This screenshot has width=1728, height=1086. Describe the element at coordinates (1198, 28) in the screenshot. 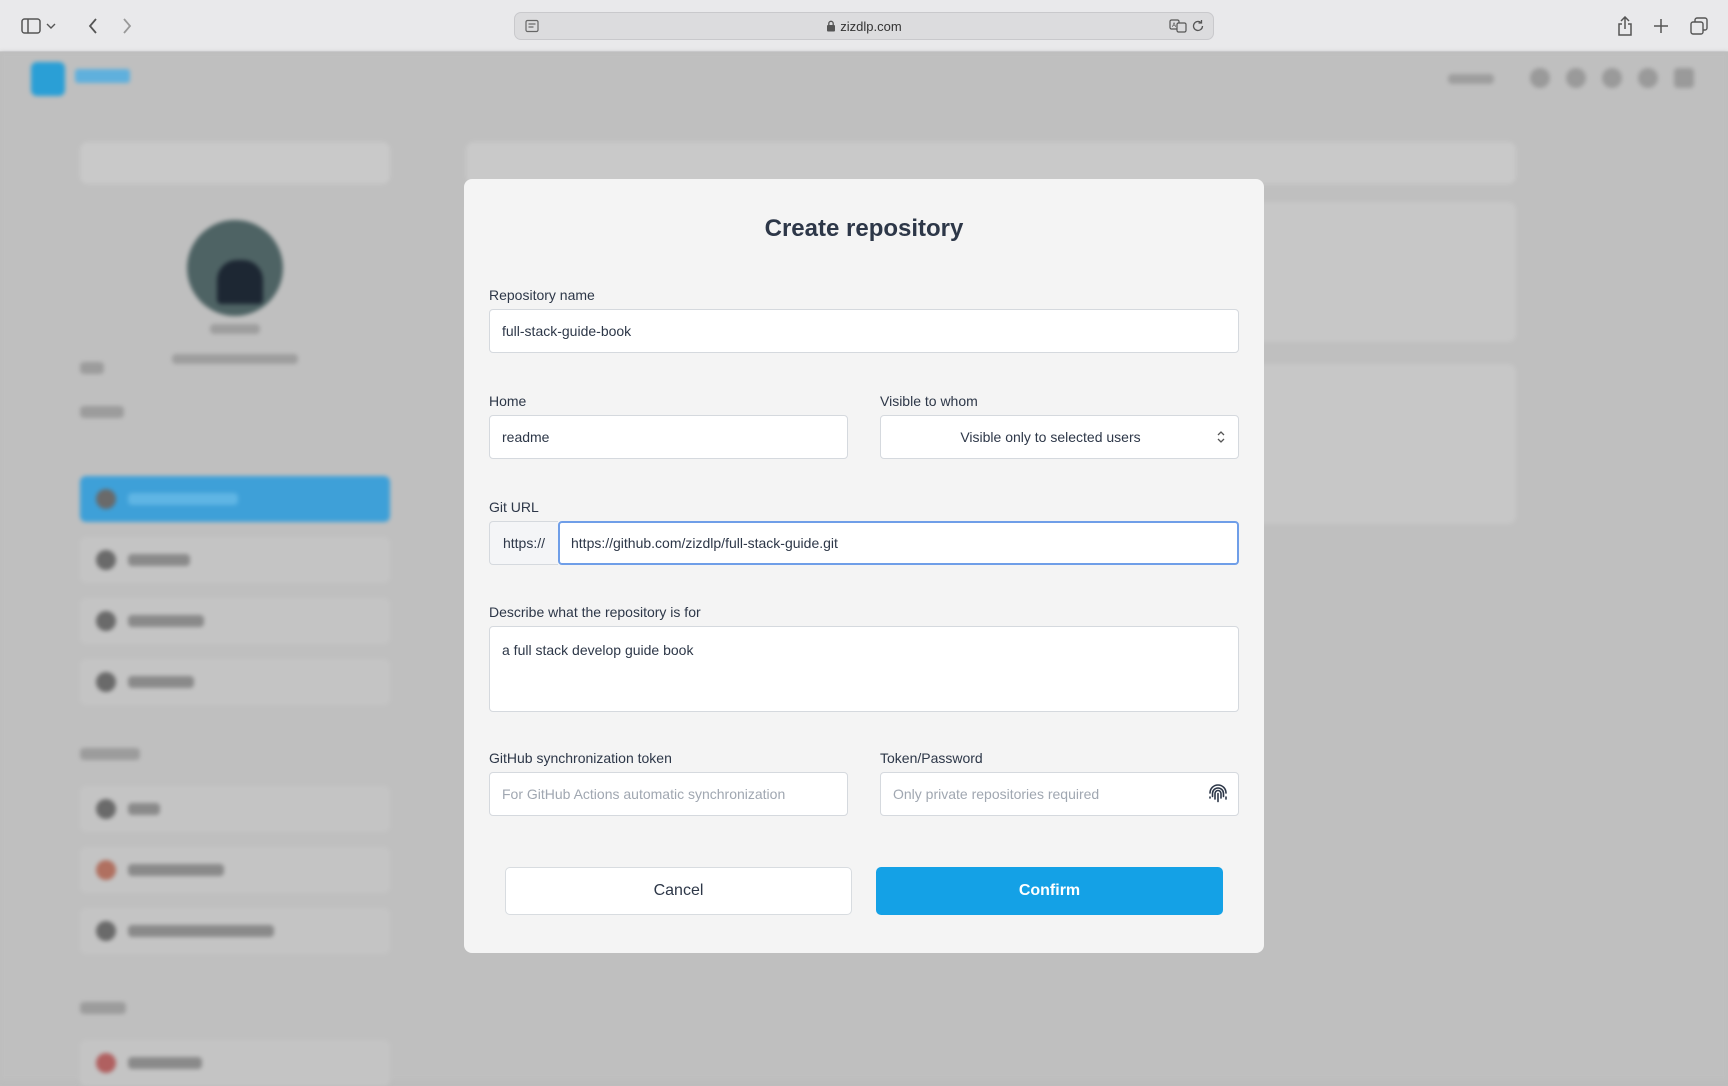

I see `reload-icon` at that location.